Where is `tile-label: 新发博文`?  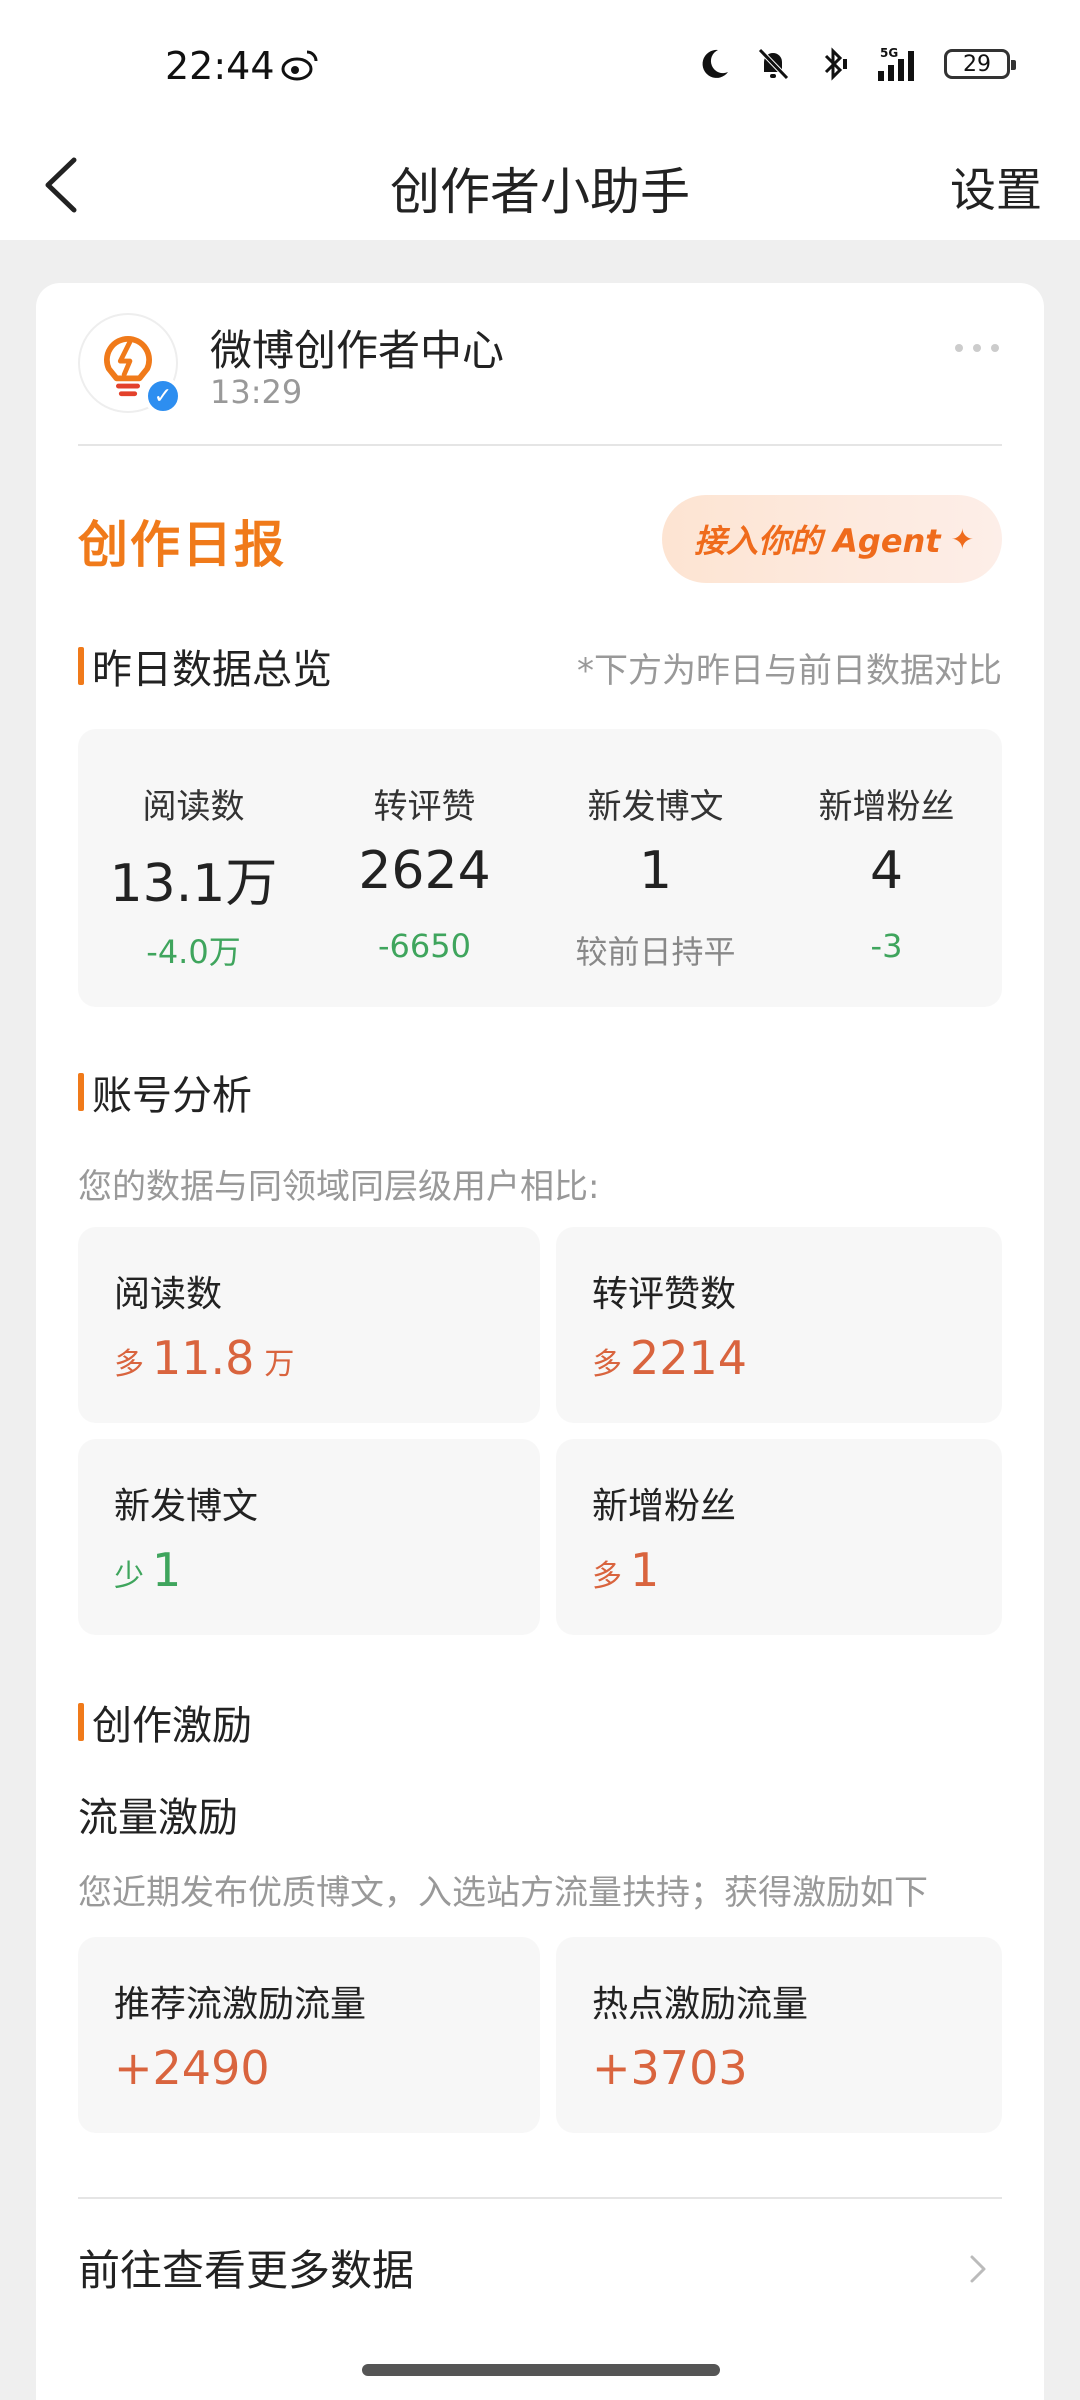
tile-label: 新发博文 is located at coordinates (186, 1506).